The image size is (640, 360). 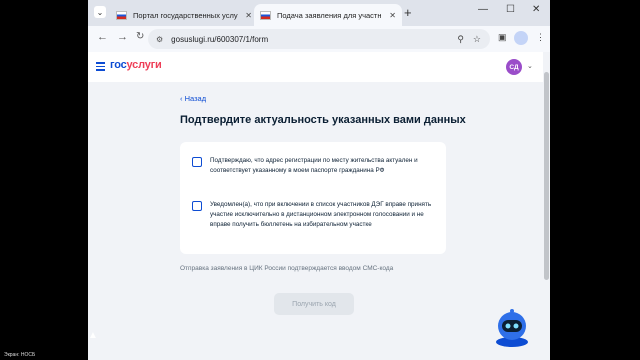 I want to click on scrollbar, so click(x=546, y=206).